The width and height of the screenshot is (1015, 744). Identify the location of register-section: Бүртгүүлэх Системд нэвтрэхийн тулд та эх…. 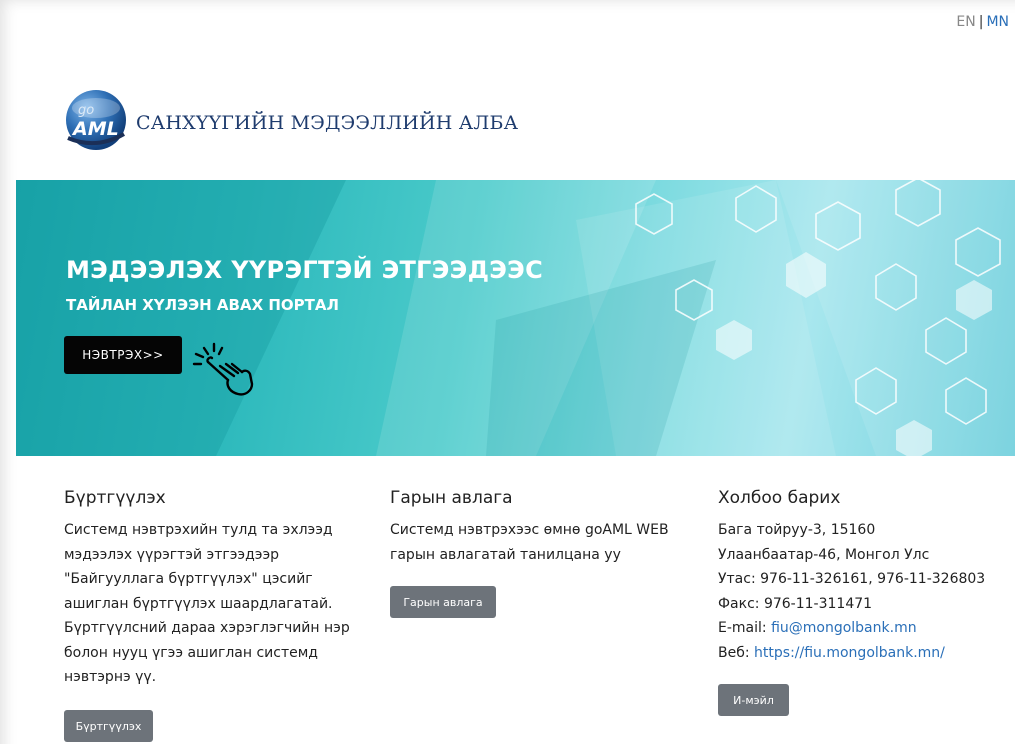
(214, 589).